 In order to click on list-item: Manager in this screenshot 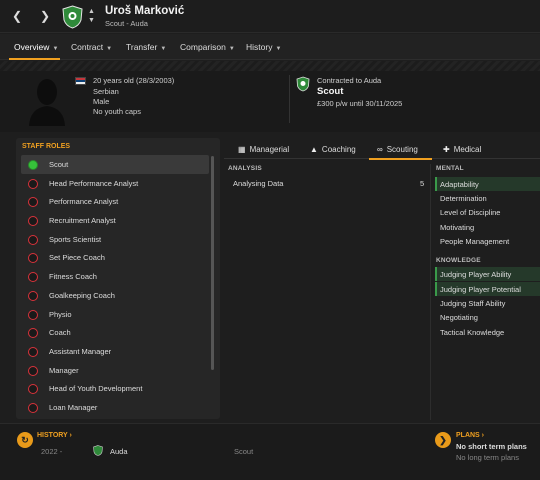, I will do `click(115, 370)`.